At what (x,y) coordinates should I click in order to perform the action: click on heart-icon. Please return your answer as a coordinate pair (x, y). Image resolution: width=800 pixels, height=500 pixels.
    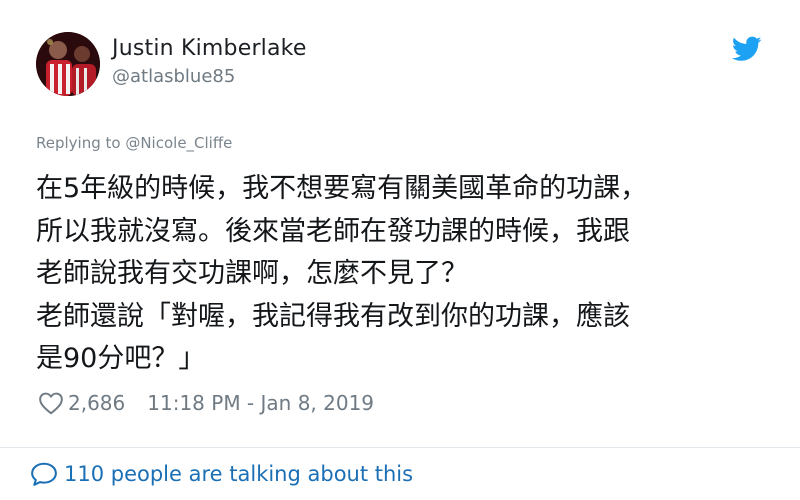
    Looking at the image, I should click on (51, 403).